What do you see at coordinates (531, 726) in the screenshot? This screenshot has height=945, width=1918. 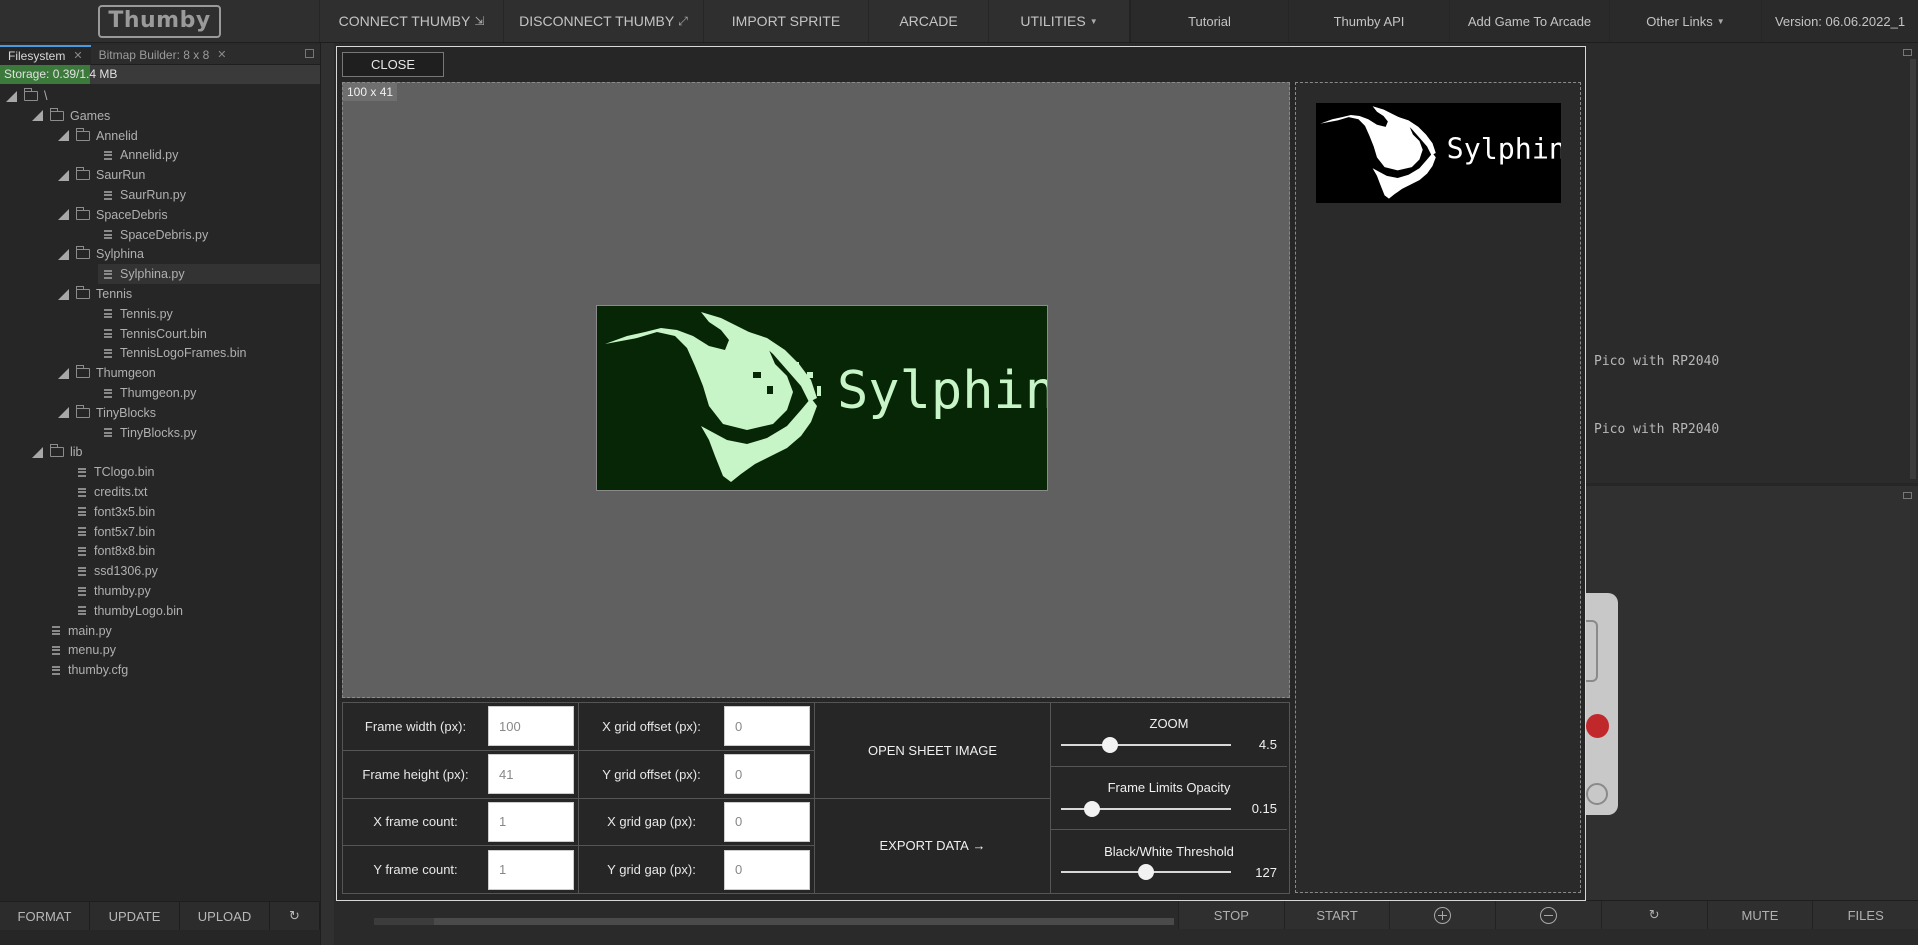 I see `frame-width-input: 100` at bounding box center [531, 726].